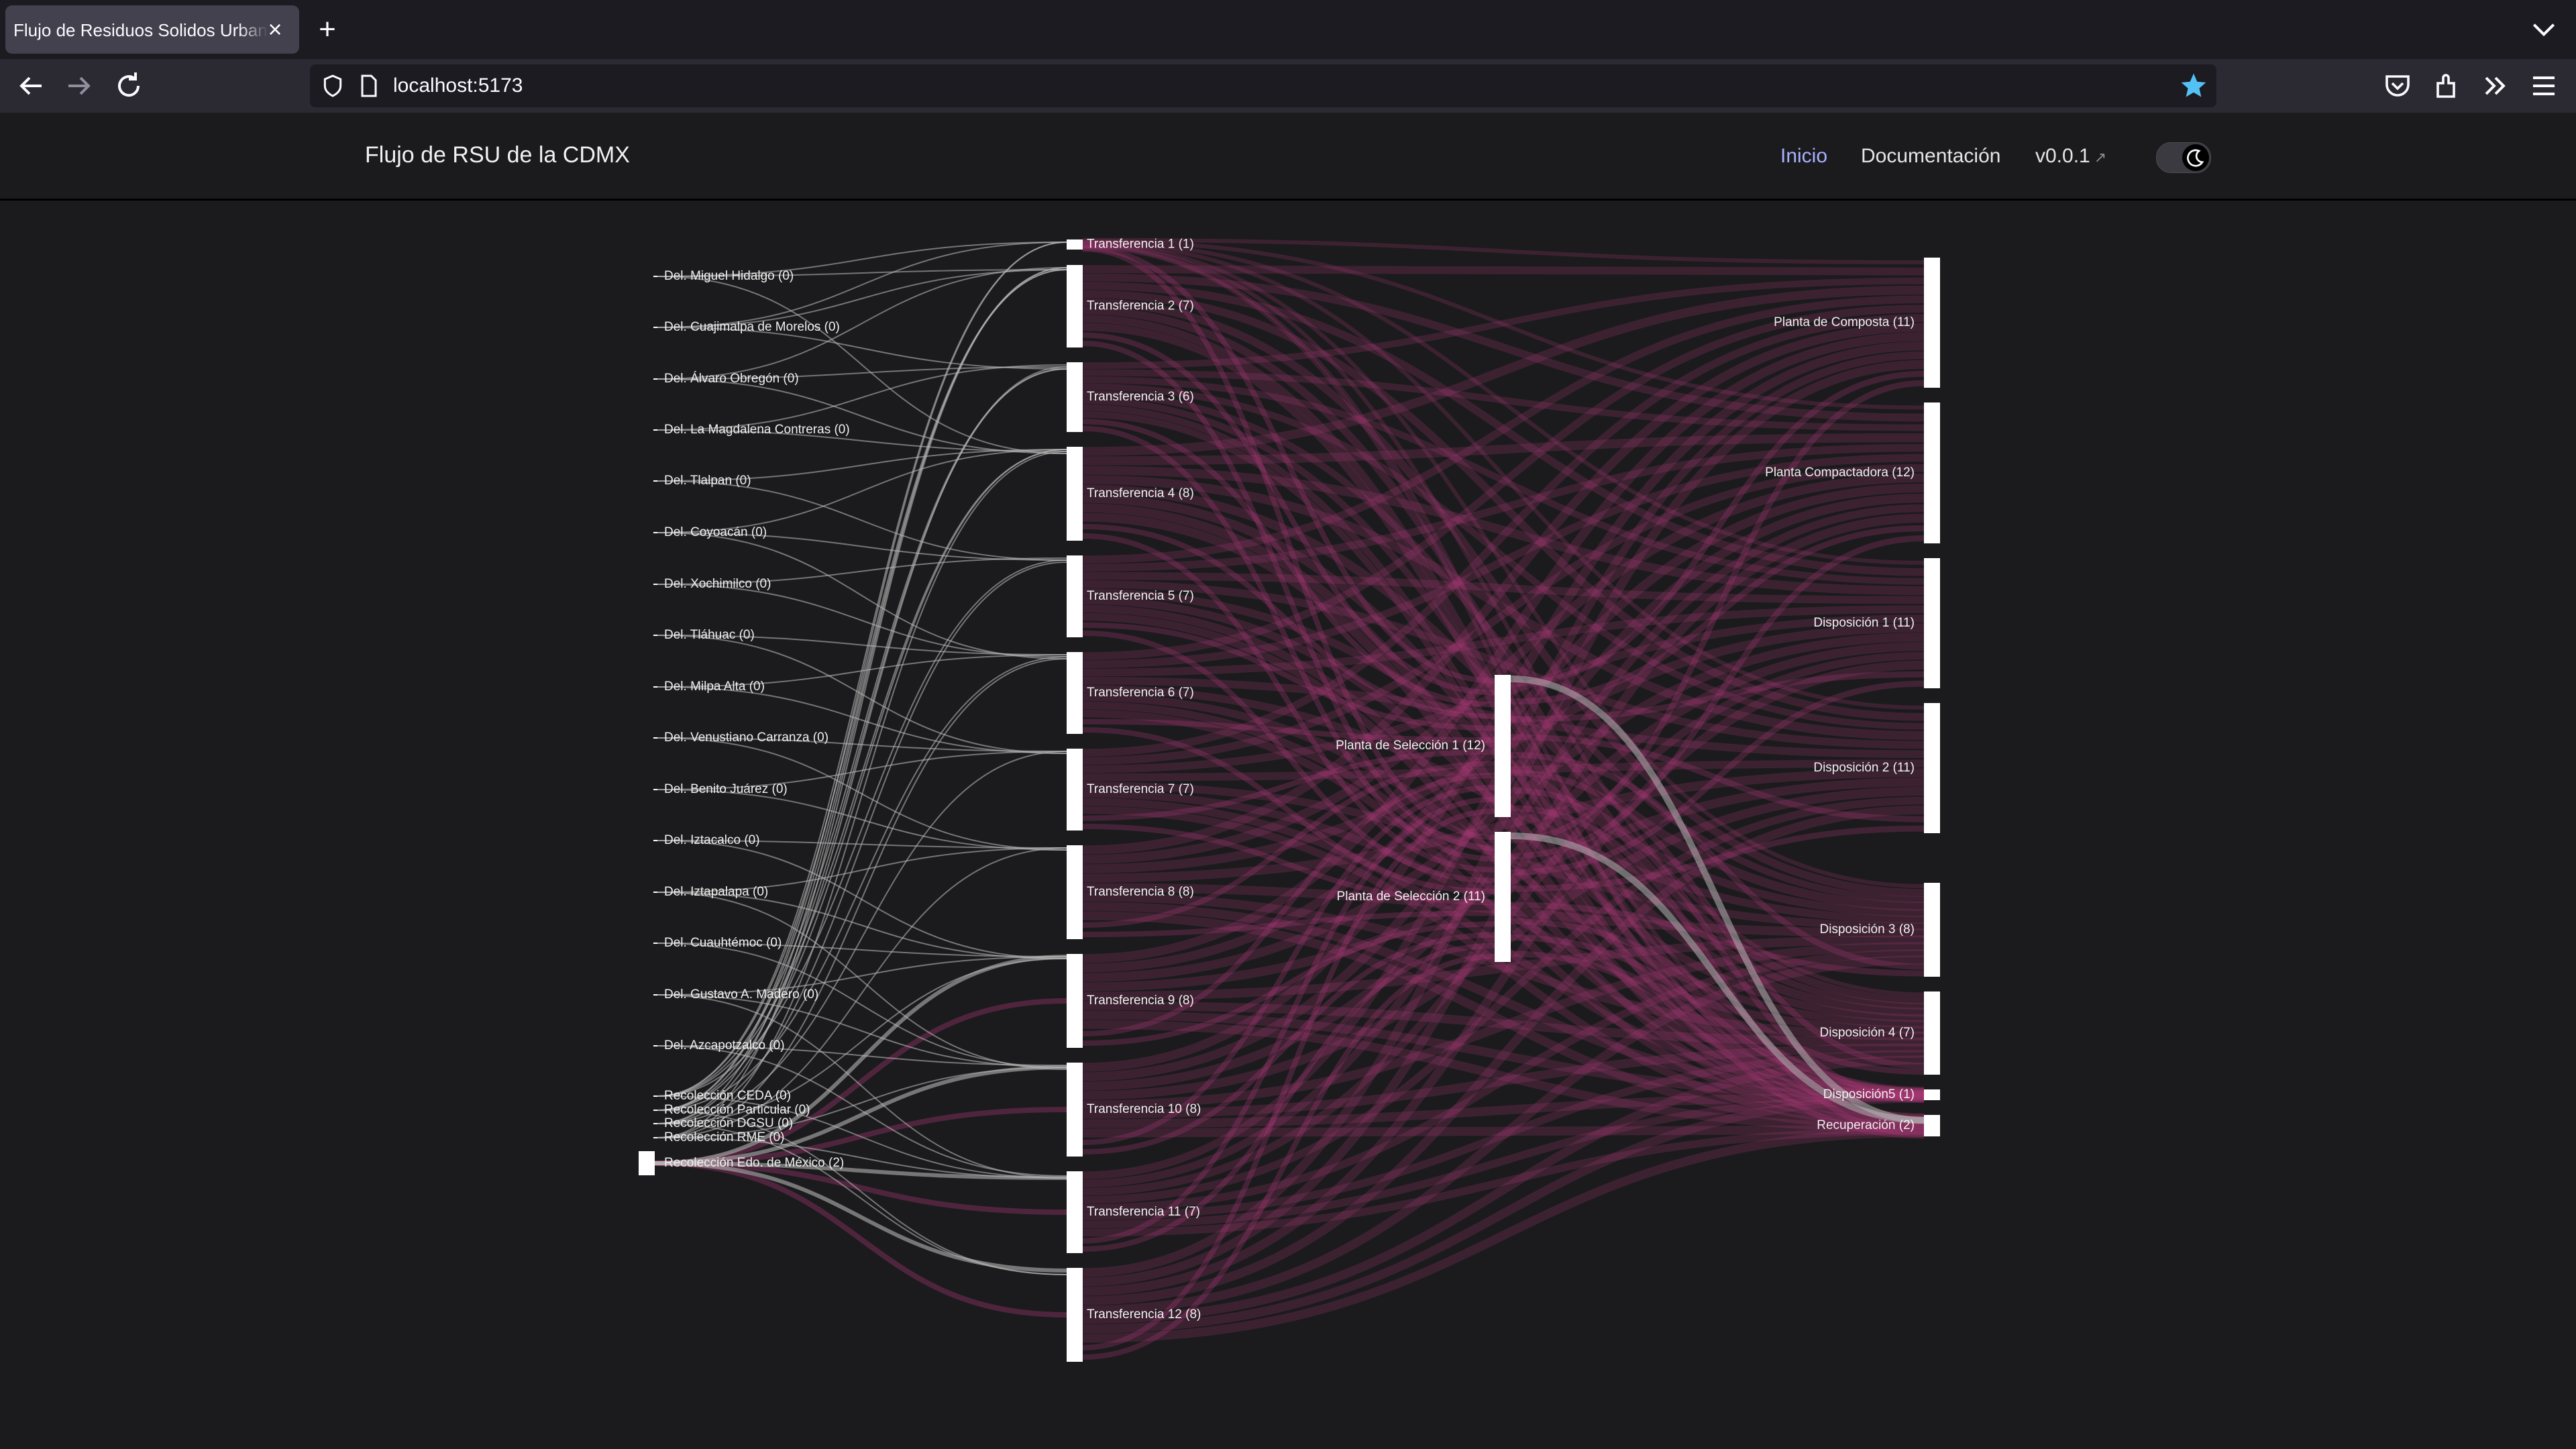 Image resolution: width=2576 pixels, height=1449 pixels. What do you see at coordinates (275, 29) in the screenshot?
I see `close-tab-icon: ×` at bounding box center [275, 29].